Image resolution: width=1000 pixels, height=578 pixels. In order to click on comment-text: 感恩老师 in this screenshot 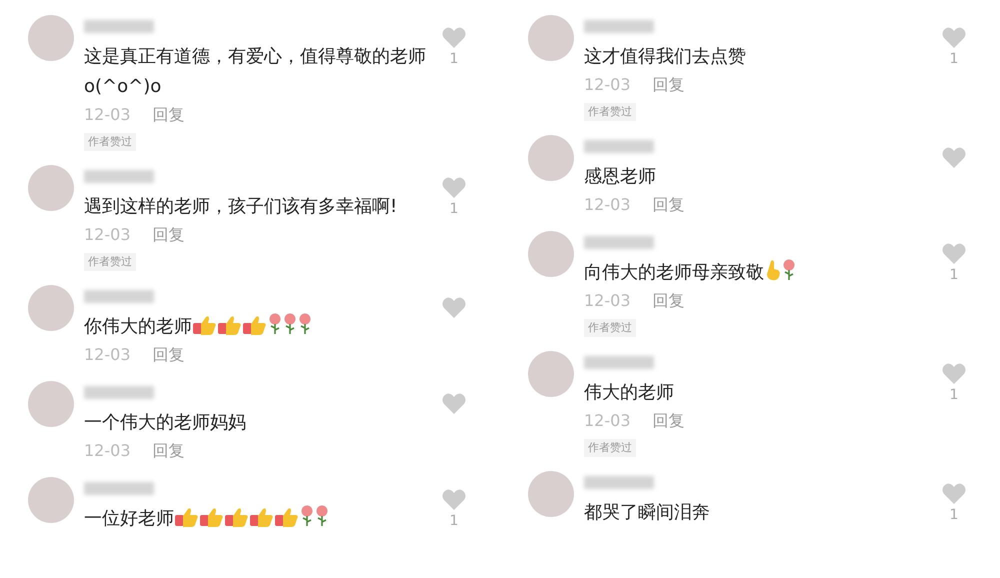, I will do `click(620, 176)`.